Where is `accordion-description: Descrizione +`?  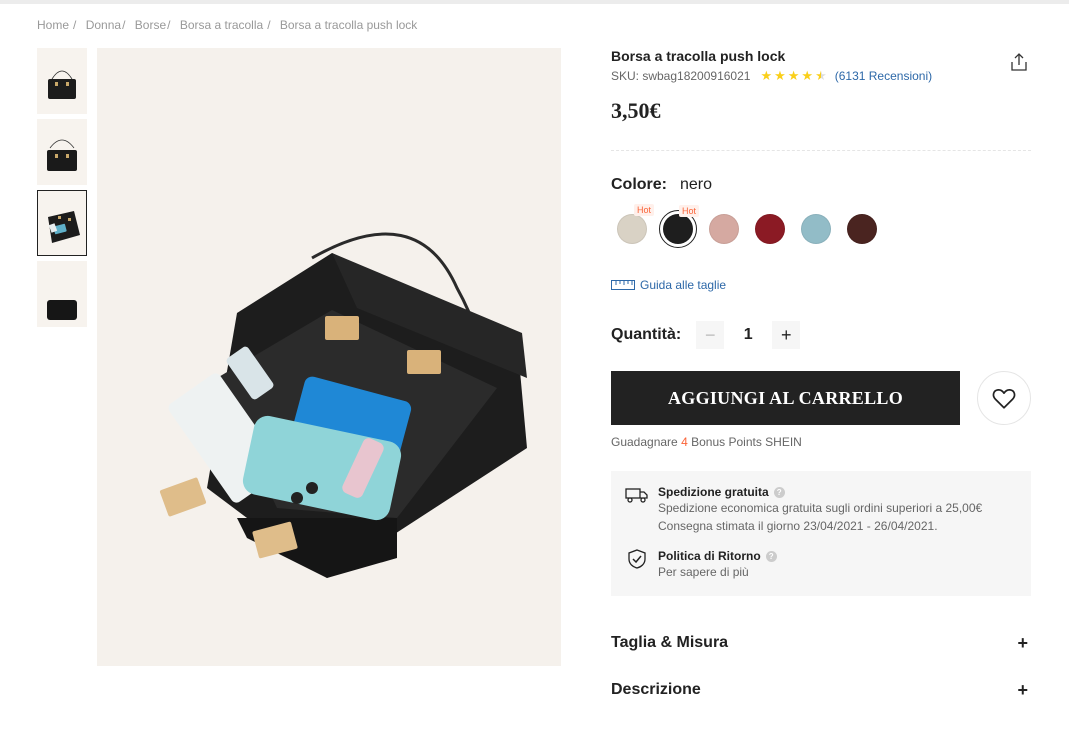
accordion-description: Descrizione + is located at coordinates (821, 690).